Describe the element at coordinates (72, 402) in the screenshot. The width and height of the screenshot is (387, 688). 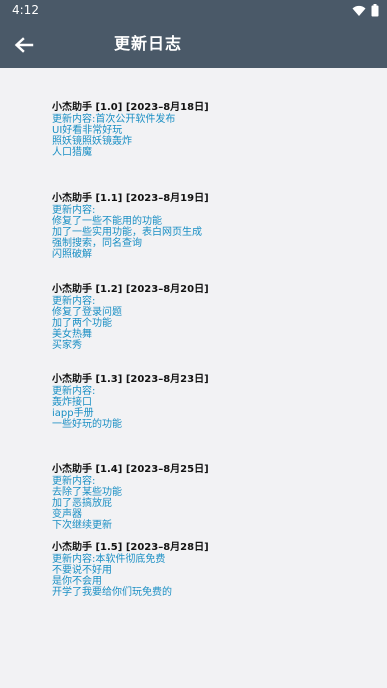
I see `changelog-line: 轰炸接口` at that location.